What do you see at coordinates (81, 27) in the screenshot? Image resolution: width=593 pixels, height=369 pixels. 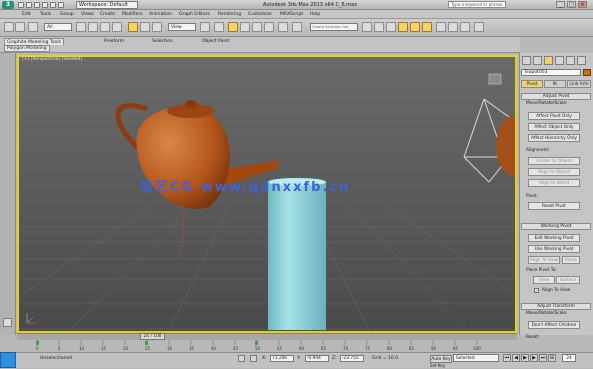 I see `select-object-icon` at bounding box center [81, 27].